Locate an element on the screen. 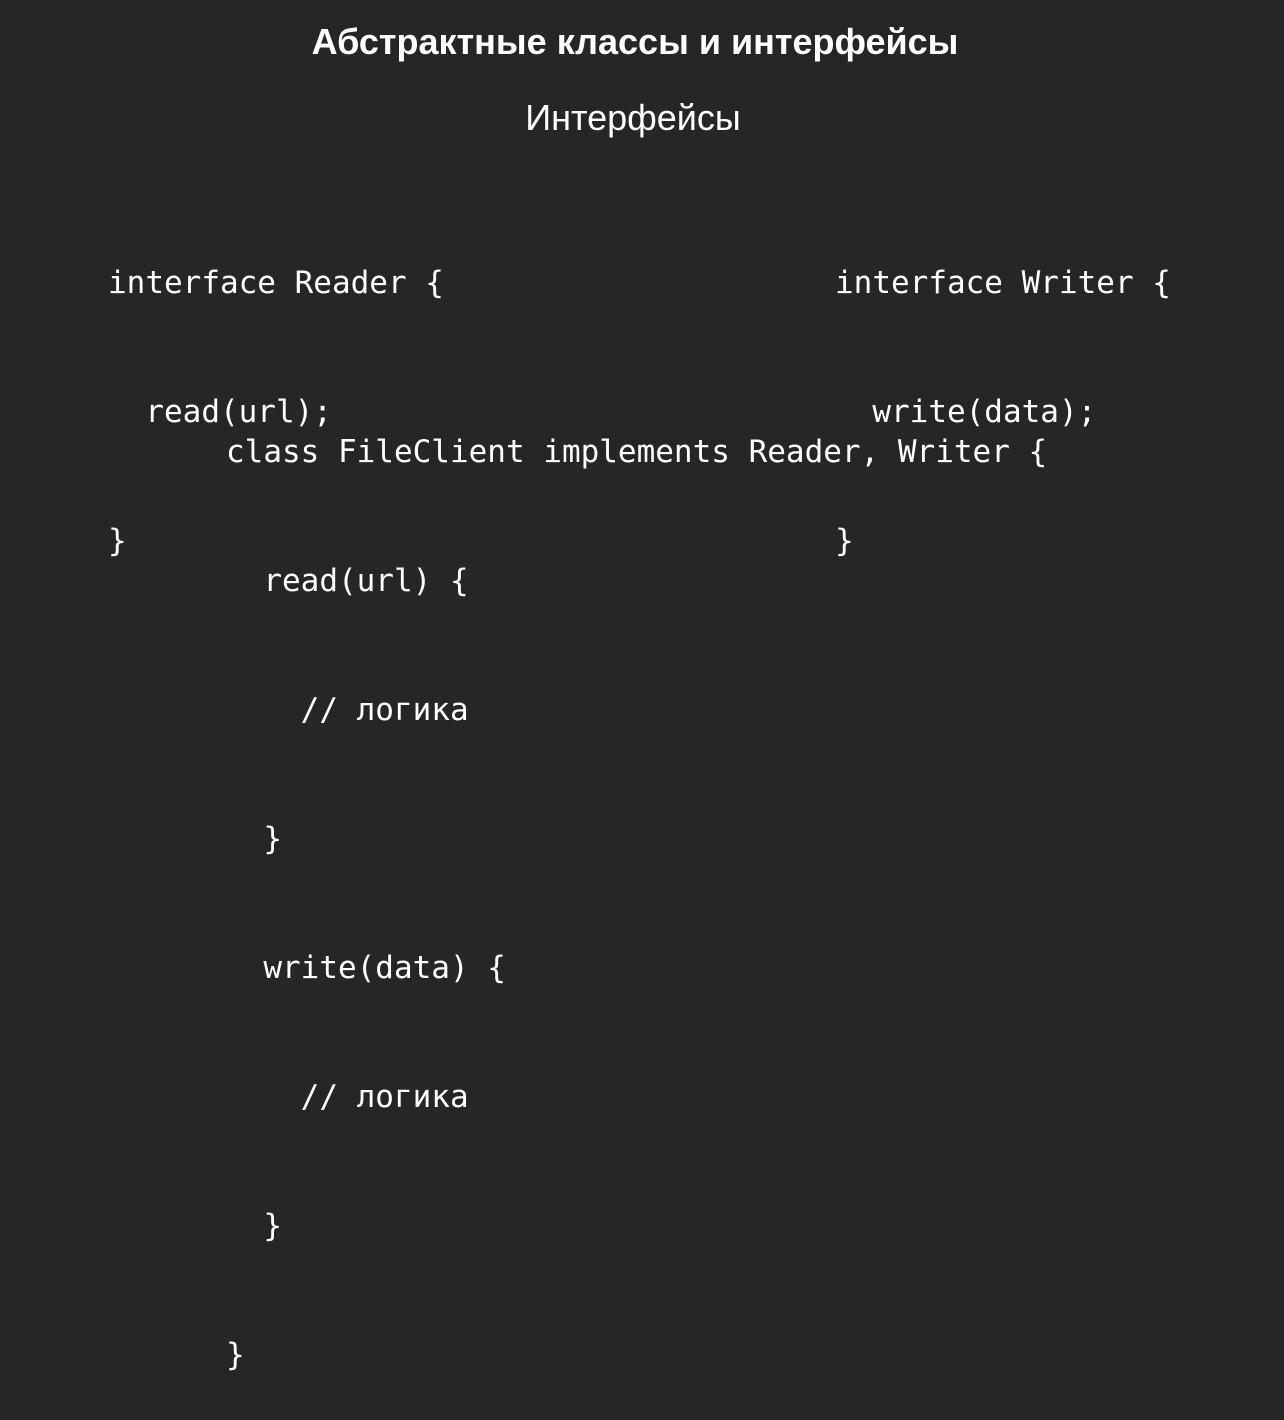  slide-subtitle: Интерфейсы is located at coordinates (633, 117).